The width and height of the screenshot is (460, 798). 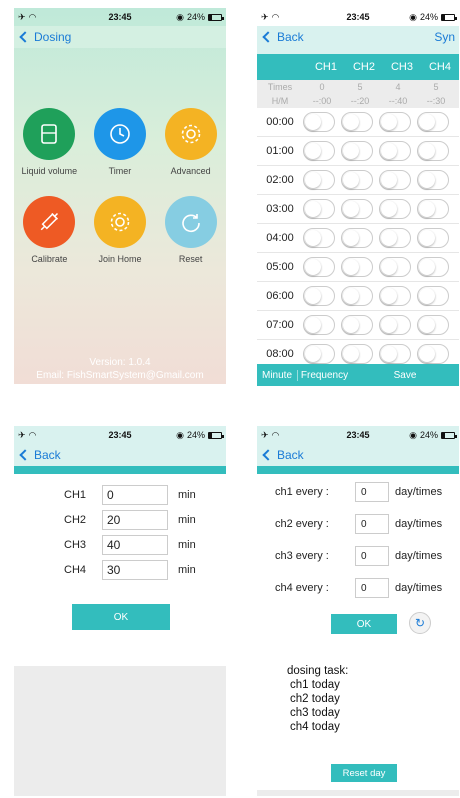 What do you see at coordinates (372, 556) in the screenshot?
I see `ch3-frequency-input: 0` at bounding box center [372, 556].